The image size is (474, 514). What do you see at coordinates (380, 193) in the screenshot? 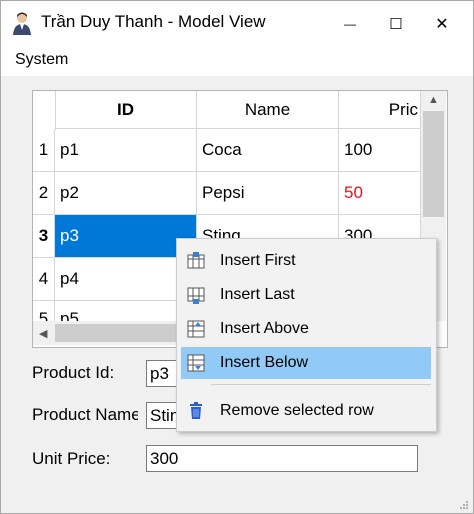
I see `table-cell-price: 50` at bounding box center [380, 193].